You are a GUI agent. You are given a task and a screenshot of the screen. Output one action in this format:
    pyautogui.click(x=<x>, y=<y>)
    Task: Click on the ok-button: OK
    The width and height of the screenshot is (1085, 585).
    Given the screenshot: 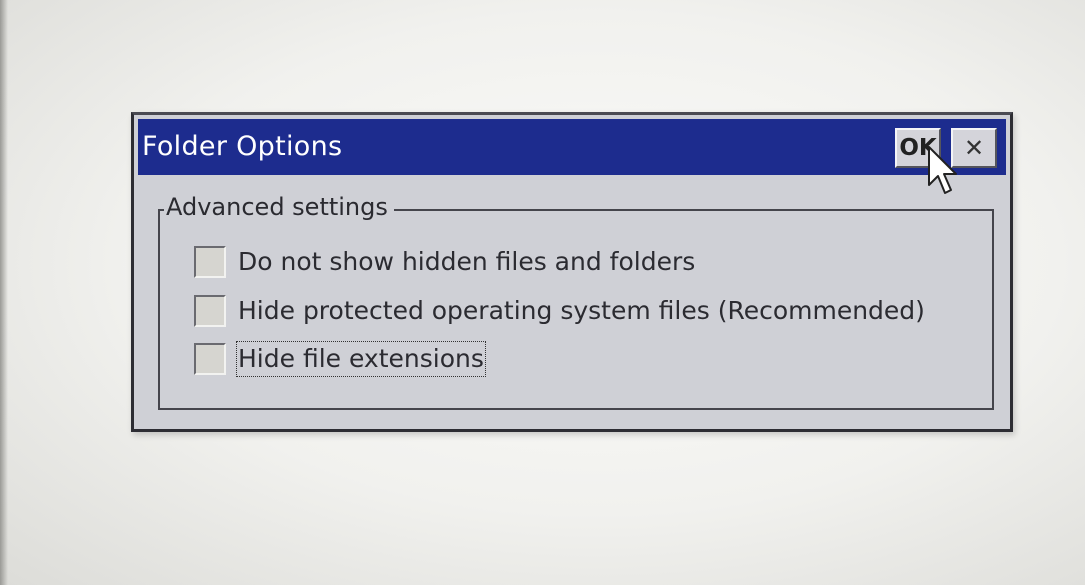 What is the action you would take?
    pyautogui.click(x=918, y=148)
    